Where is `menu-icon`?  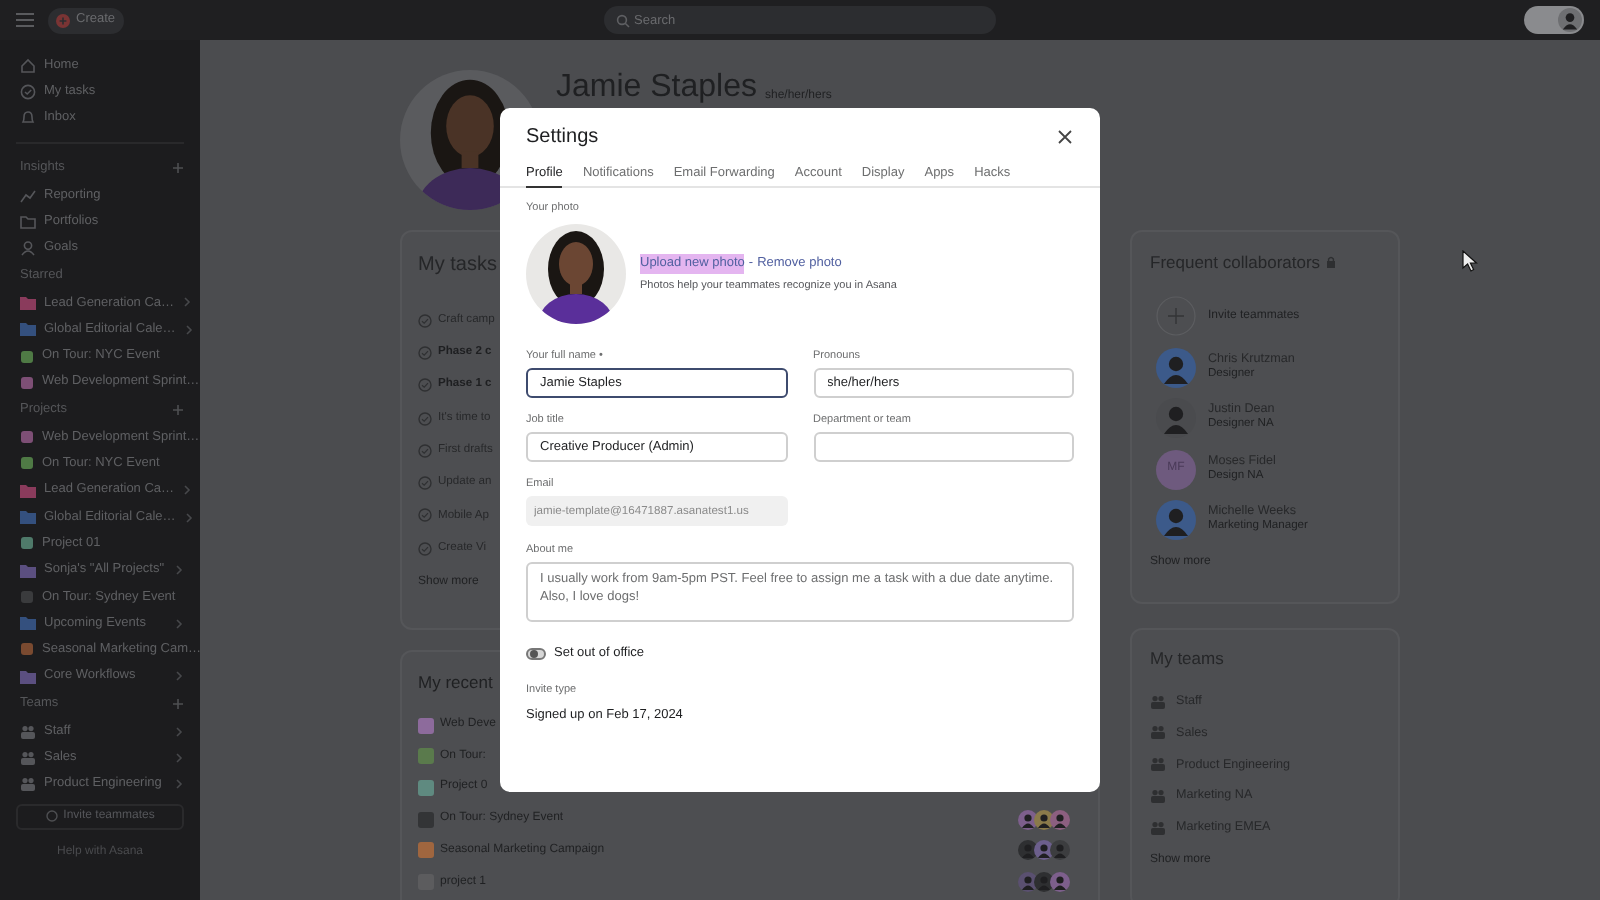 menu-icon is located at coordinates (25, 20).